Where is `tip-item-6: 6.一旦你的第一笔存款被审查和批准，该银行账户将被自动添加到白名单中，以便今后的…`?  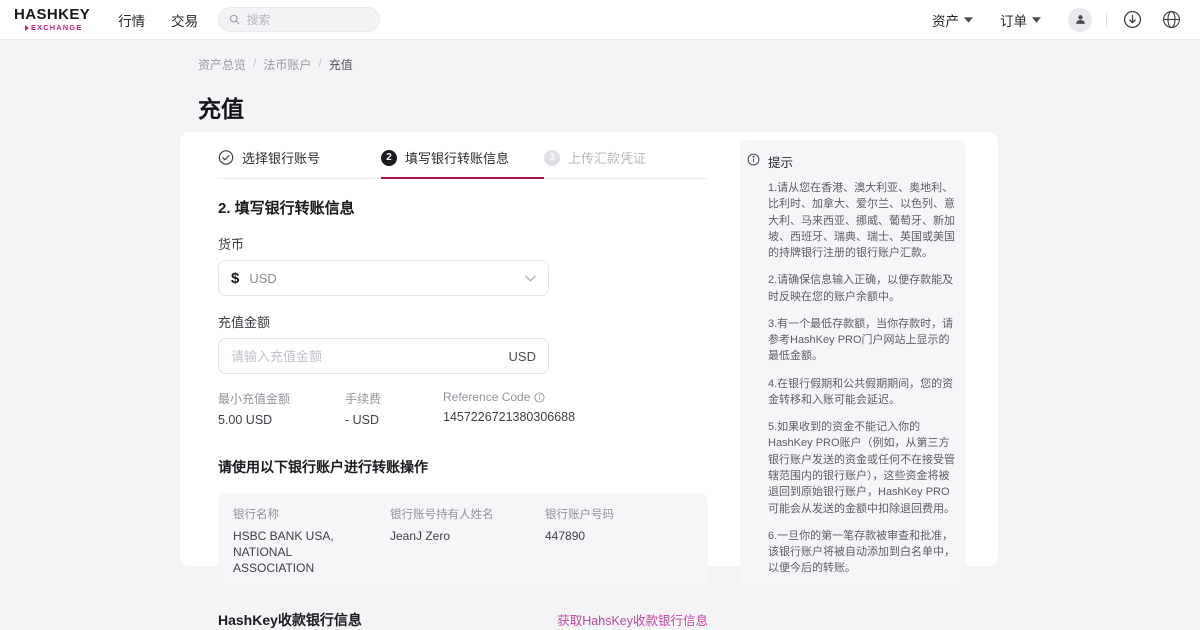
tip-item-6: 6.一旦你的第一笔存款被审查和批准，该银行账户将被自动添加到白名单中，以便今后的… is located at coordinates (861, 552).